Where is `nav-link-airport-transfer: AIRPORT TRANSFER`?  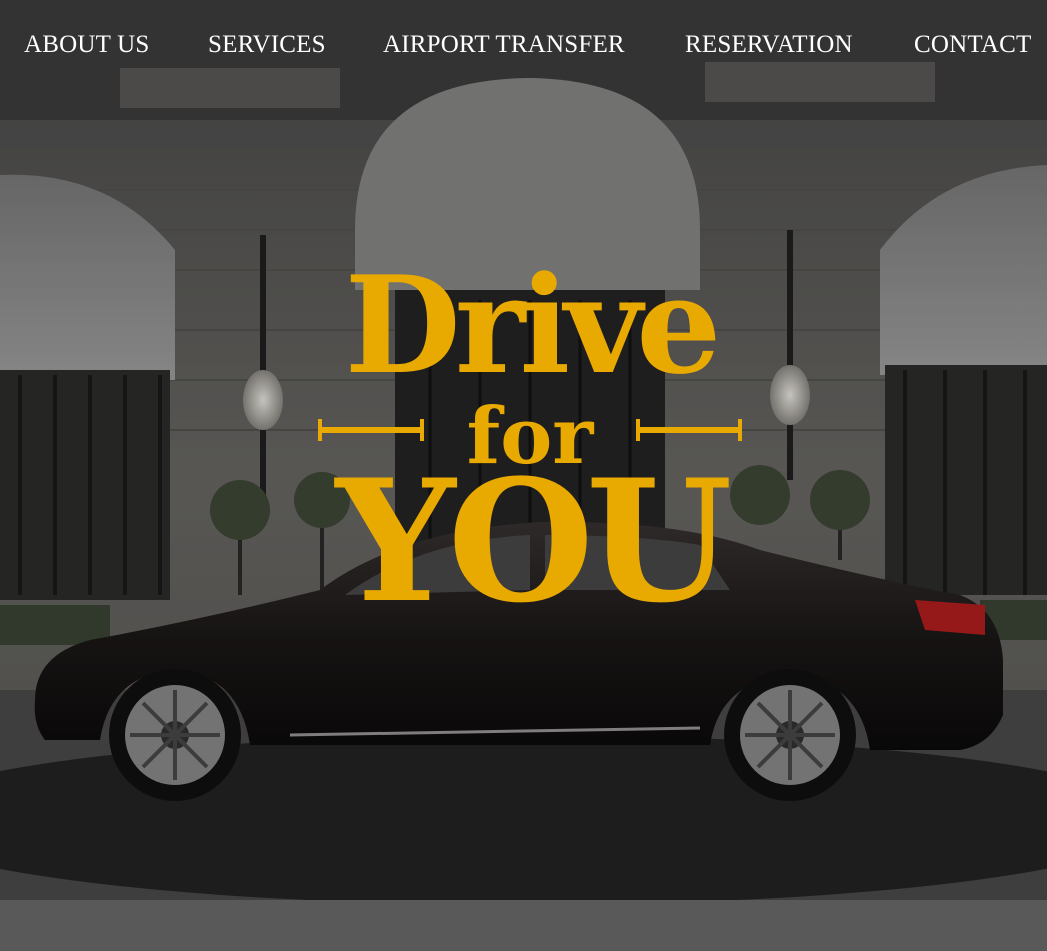 nav-link-airport-transfer: AIRPORT TRANSFER is located at coordinates (504, 45).